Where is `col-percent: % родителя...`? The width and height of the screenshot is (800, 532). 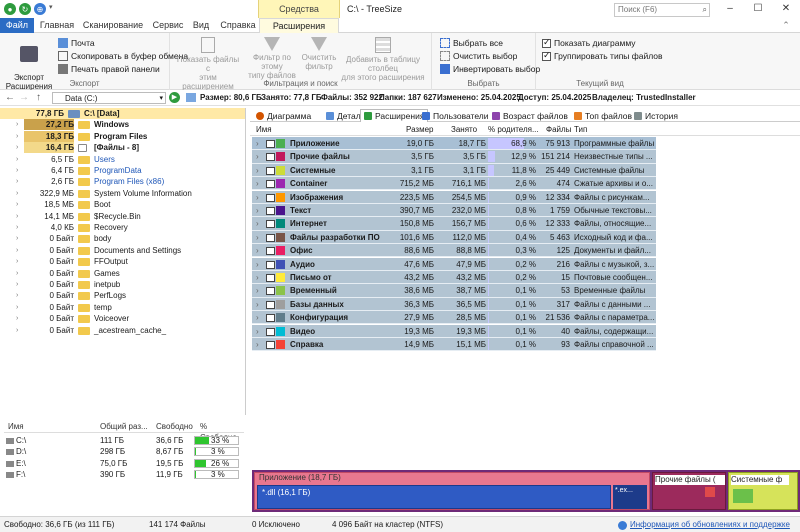 col-percent: % родителя... is located at coordinates (513, 129).